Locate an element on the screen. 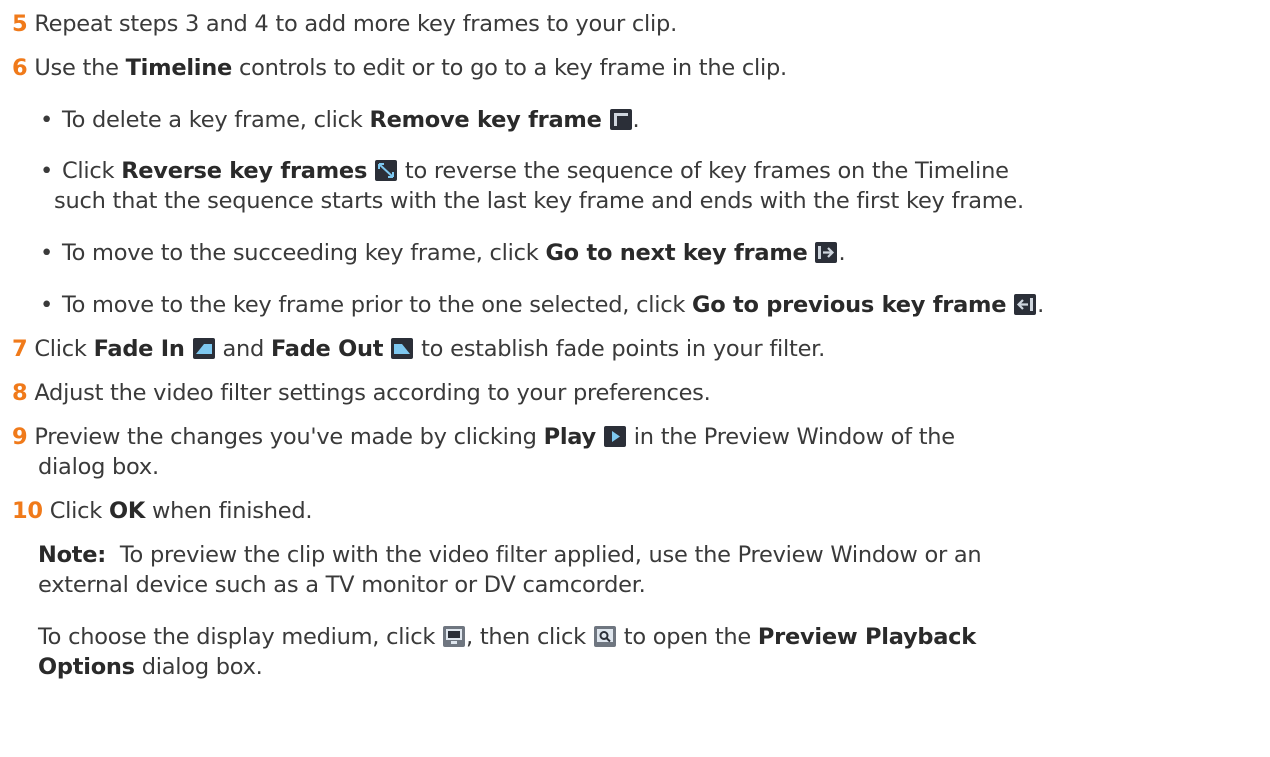  play-term: Play is located at coordinates (570, 437).